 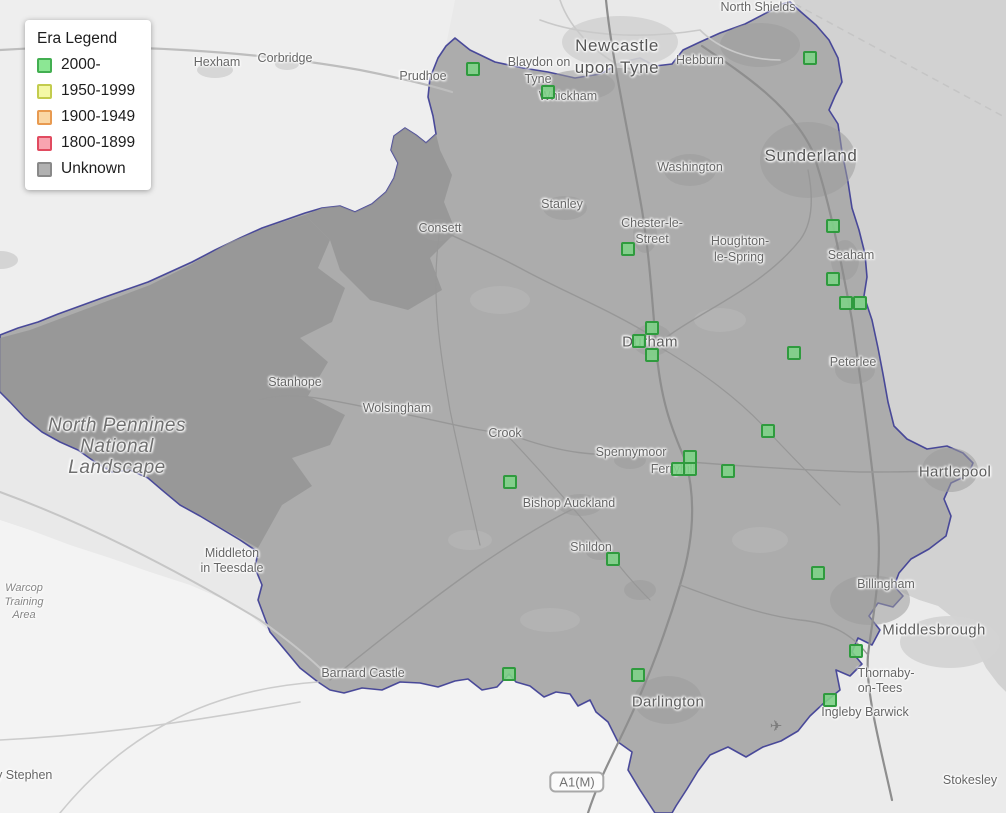 What do you see at coordinates (98, 90) in the screenshot?
I see `legend-label: 1950-1999` at bounding box center [98, 90].